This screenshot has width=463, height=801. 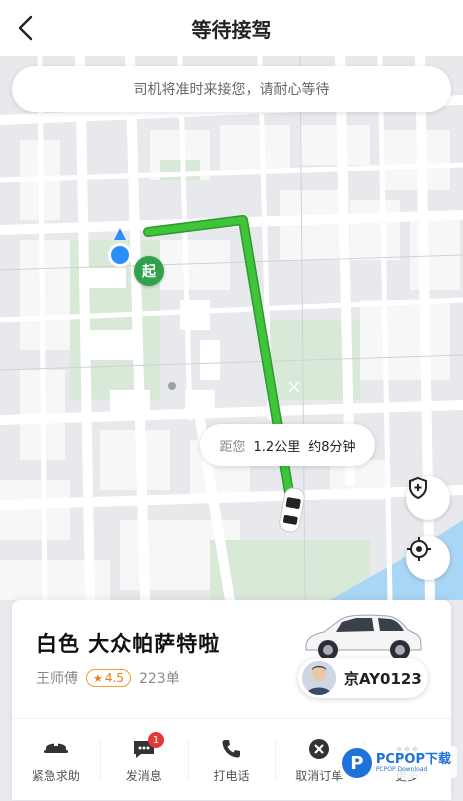 I want to click on call-button: 打电话, so click(x=231, y=760).